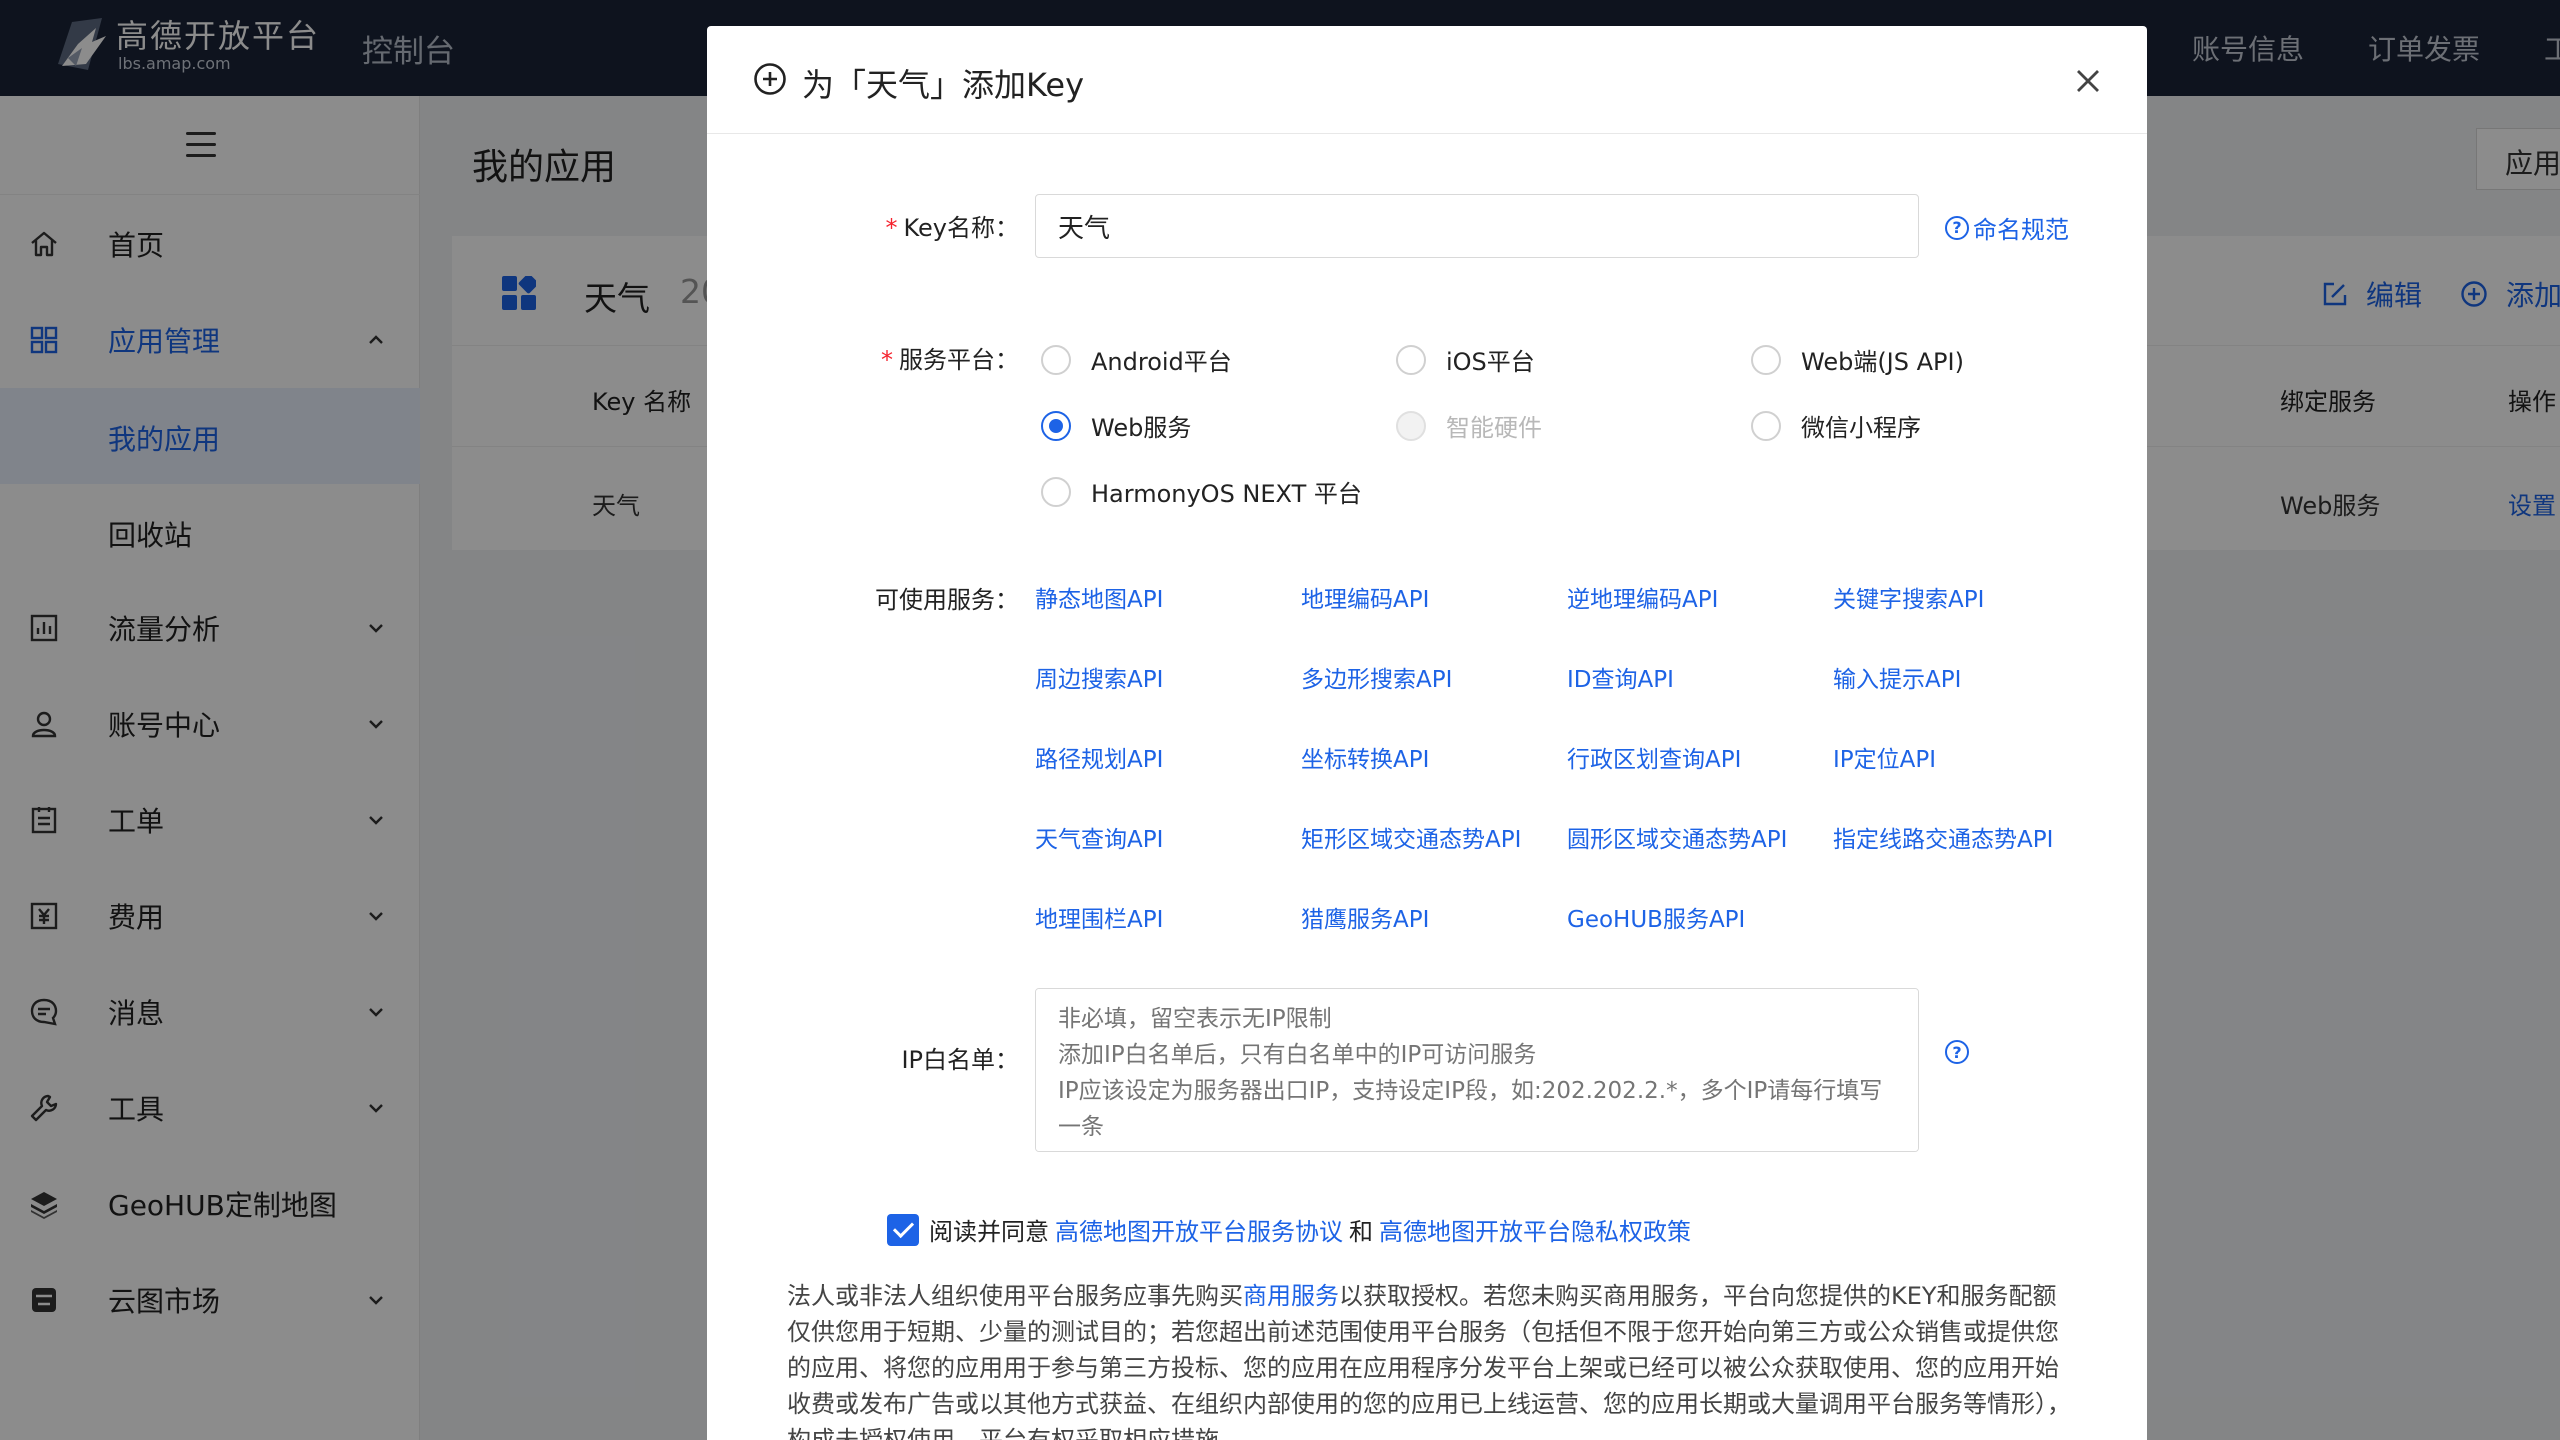 The width and height of the screenshot is (2560, 1440). What do you see at coordinates (1654, 757) in the screenshot?
I see `service-link: 行政区划查询API` at bounding box center [1654, 757].